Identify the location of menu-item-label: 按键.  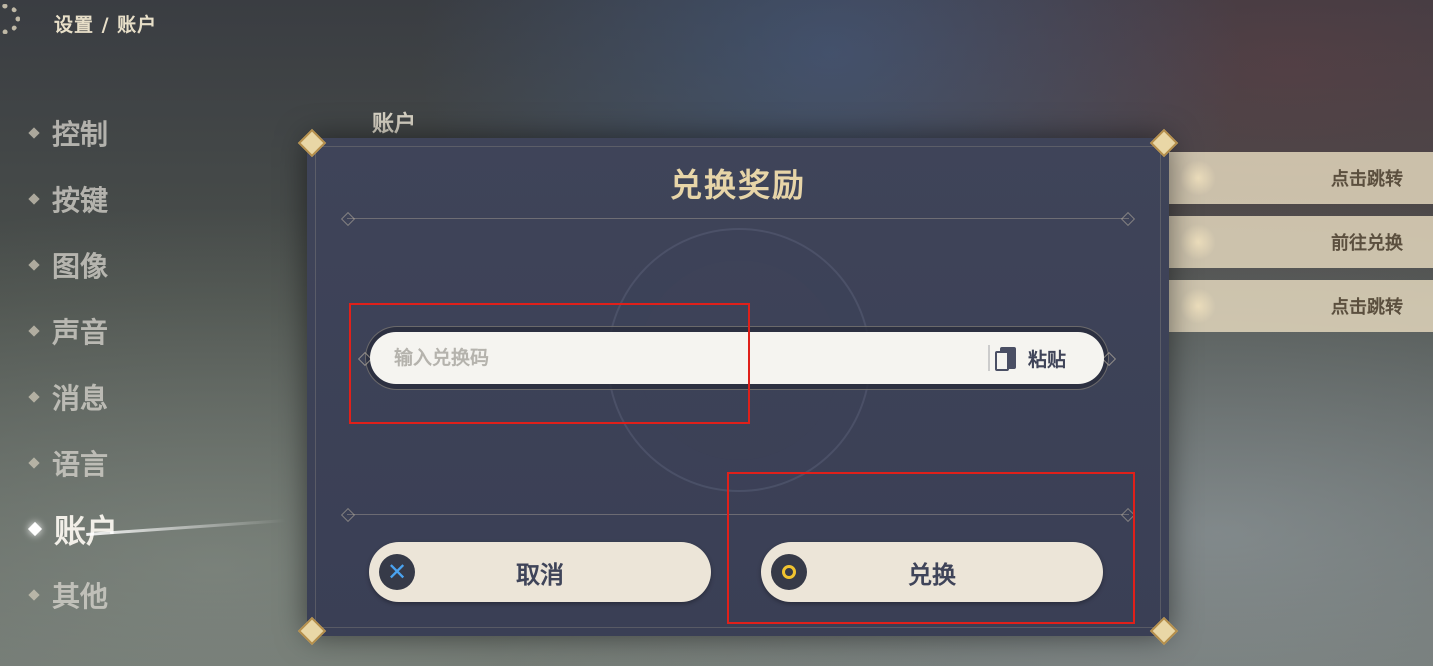
(80, 200).